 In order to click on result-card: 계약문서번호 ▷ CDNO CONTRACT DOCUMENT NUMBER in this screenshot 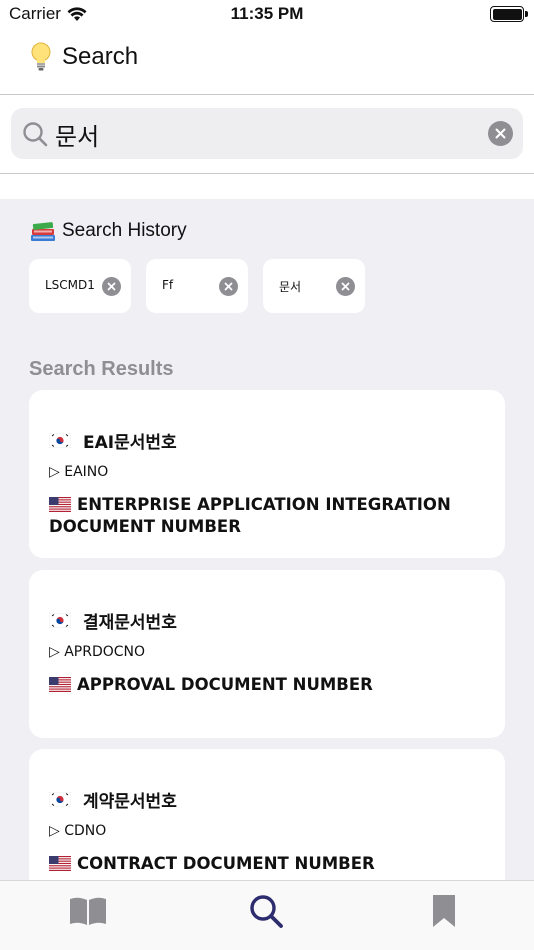, I will do `click(267, 814)`.